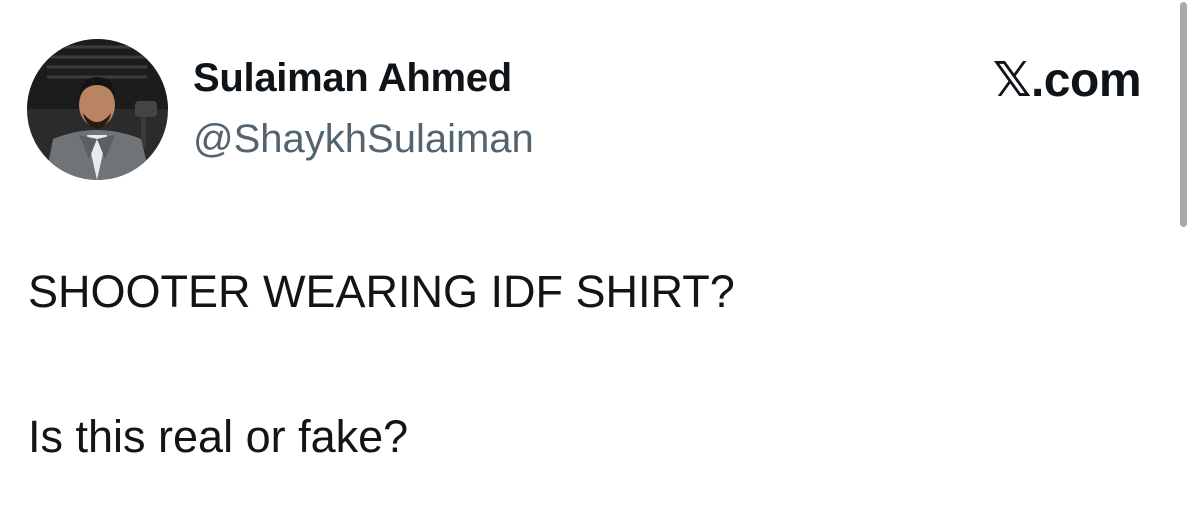 The width and height of the screenshot is (1199, 511). Describe the element at coordinates (1067, 80) in the screenshot. I see `x-logo-text: 𝕏.com` at that location.